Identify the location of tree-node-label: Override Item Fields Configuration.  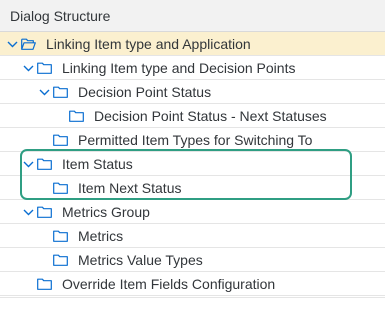
(168, 284).